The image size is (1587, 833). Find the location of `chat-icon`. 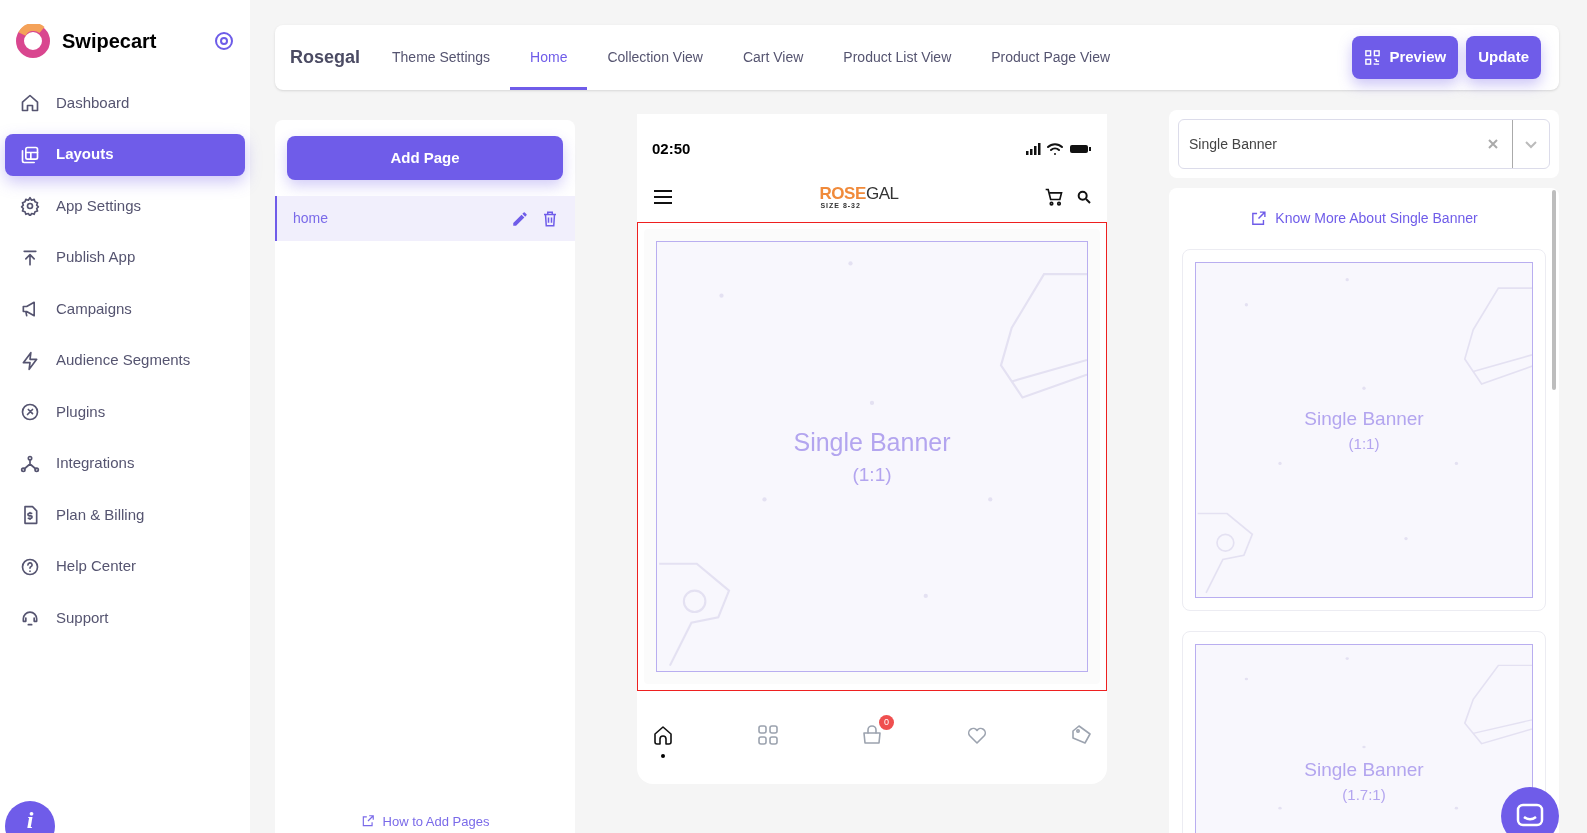

chat-icon is located at coordinates (1530, 816).